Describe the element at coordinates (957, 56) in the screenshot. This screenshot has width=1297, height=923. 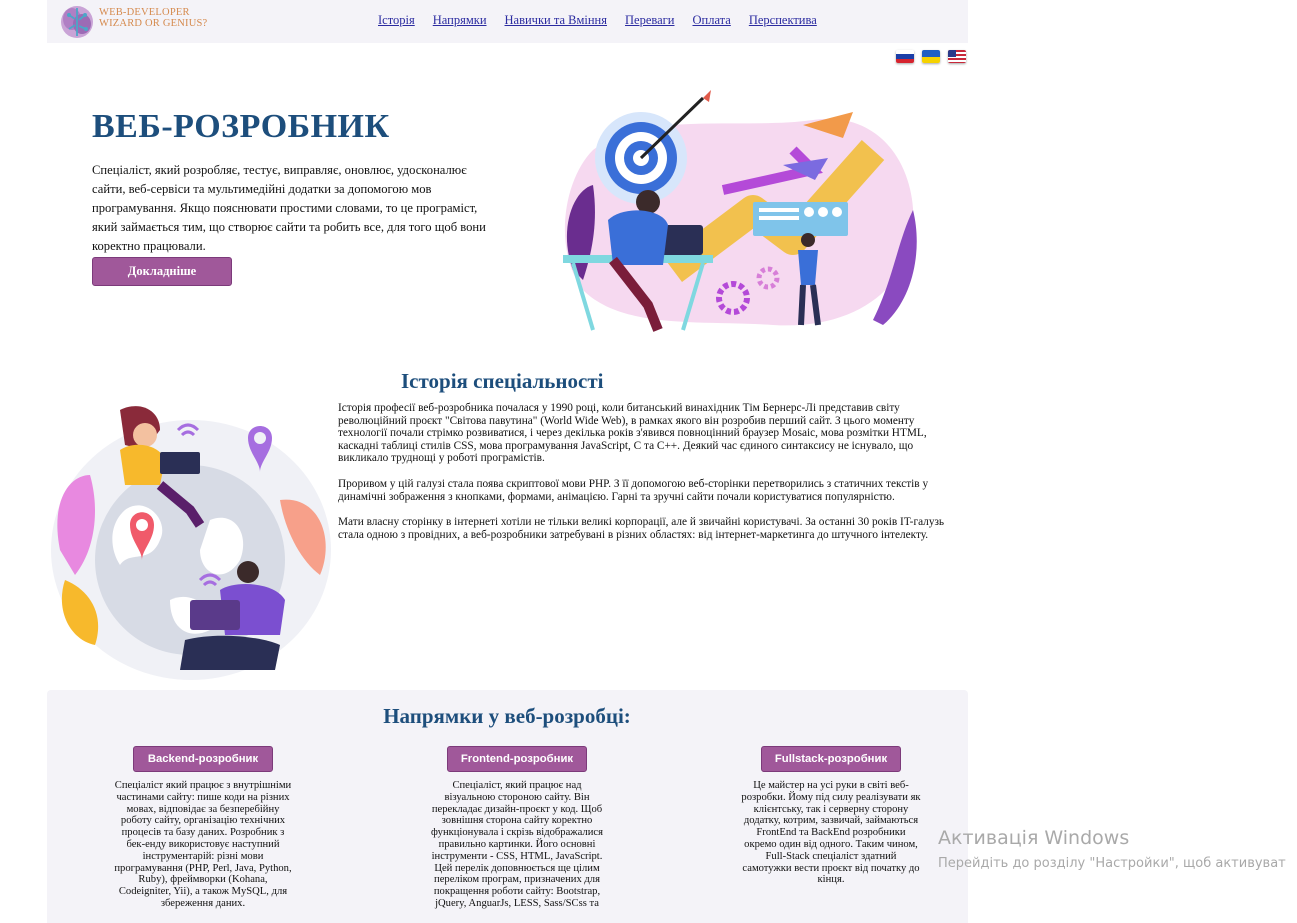
I see `usa-flag-icon` at that location.